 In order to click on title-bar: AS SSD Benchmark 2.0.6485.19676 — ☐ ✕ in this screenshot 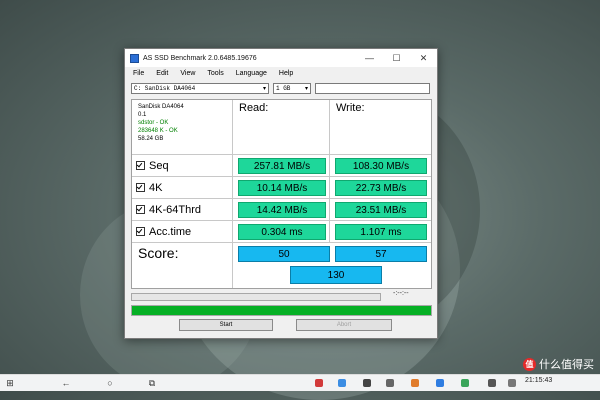, I will do `click(281, 58)`.